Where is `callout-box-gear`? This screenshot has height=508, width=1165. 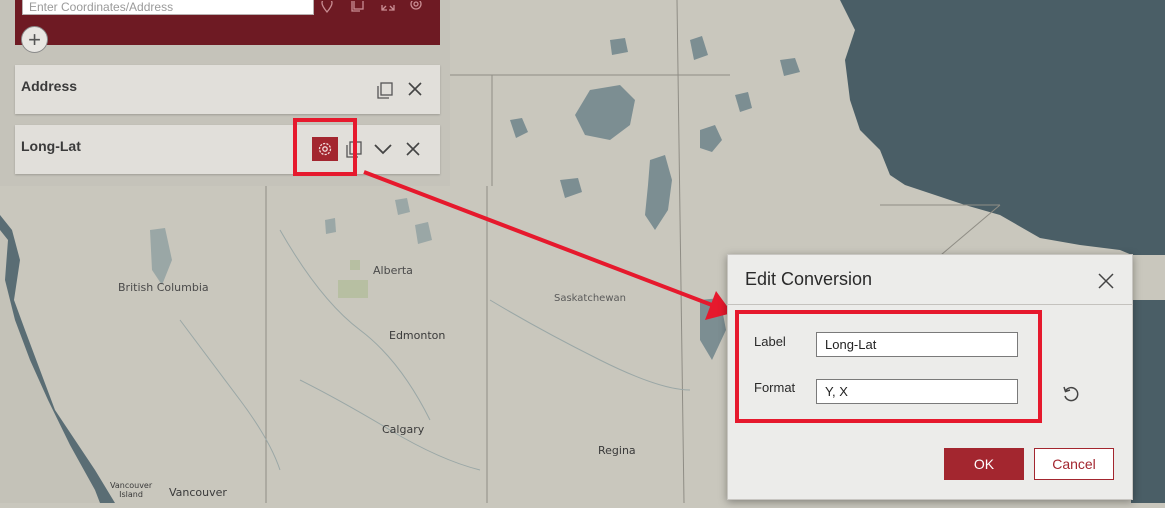 callout-box-gear is located at coordinates (325, 147).